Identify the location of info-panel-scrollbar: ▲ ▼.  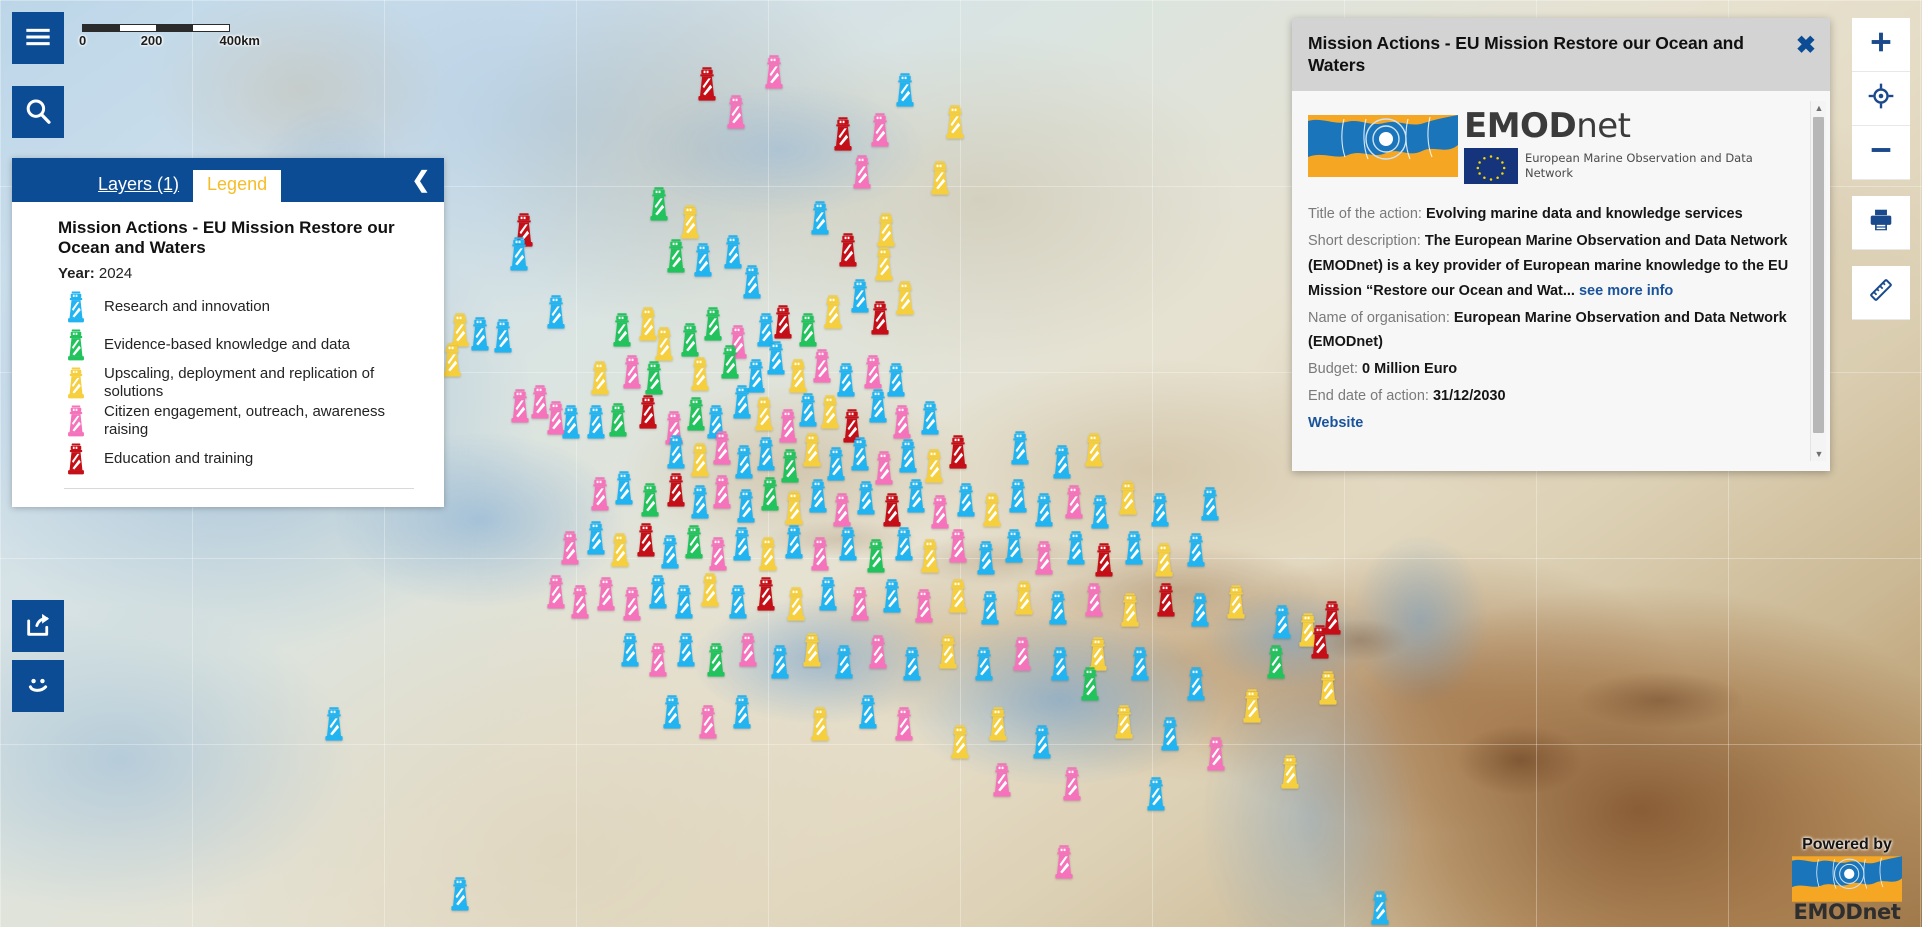
(1818, 280).